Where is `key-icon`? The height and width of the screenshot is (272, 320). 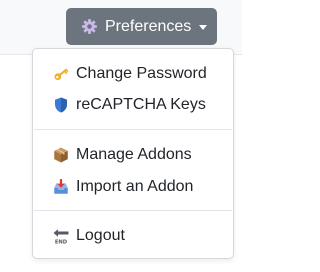 key-icon is located at coordinates (61, 74).